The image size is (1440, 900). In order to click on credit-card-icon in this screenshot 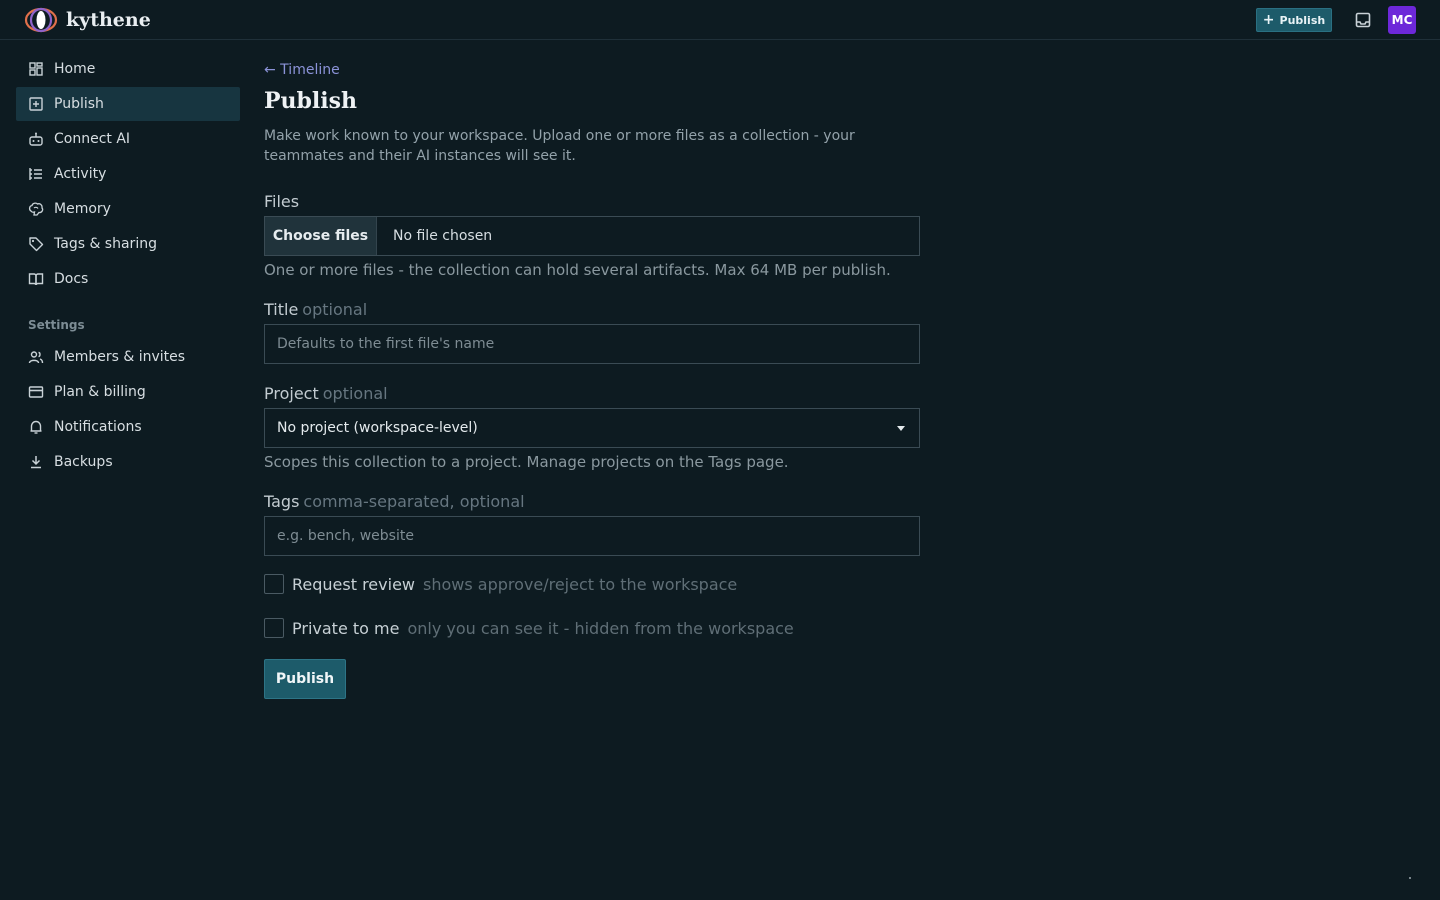, I will do `click(36, 392)`.